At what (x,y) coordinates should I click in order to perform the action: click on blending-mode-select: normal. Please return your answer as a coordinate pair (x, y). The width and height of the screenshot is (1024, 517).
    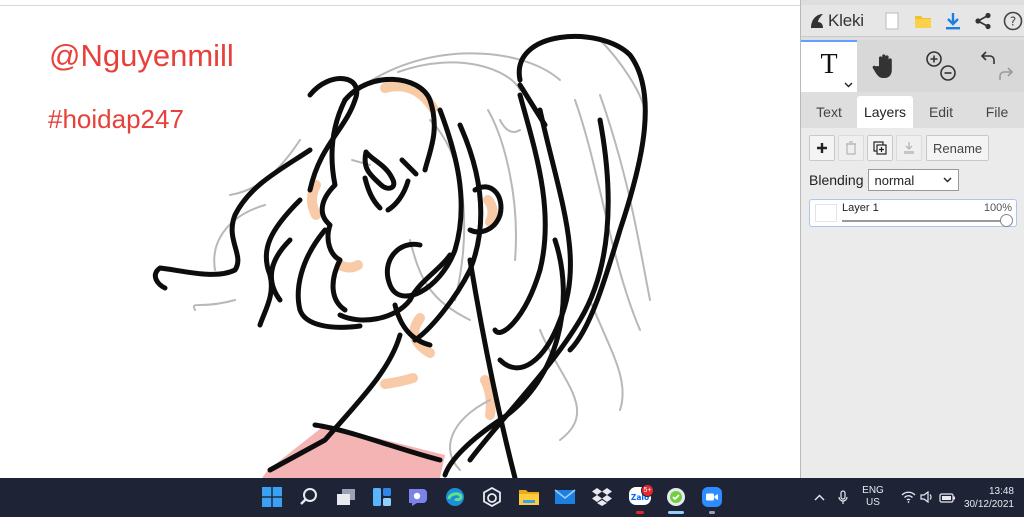
    Looking at the image, I should click on (913, 180).